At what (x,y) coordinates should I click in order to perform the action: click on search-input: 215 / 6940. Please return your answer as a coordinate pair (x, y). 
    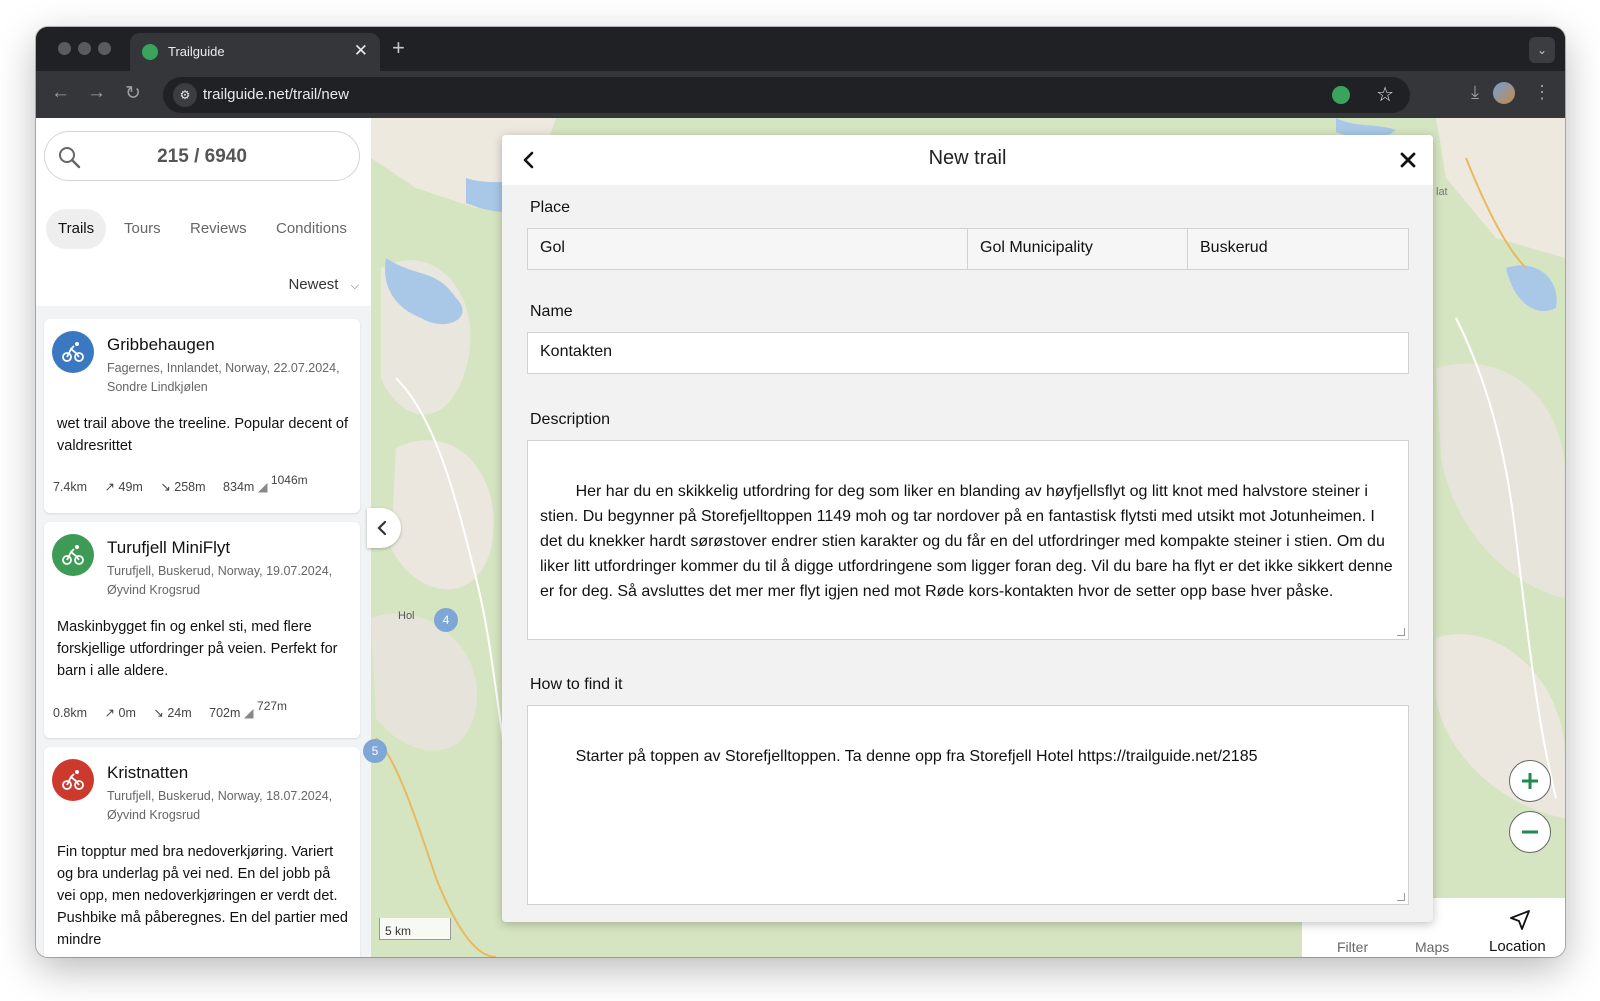
    Looking at the image, I should click on (202, 156).